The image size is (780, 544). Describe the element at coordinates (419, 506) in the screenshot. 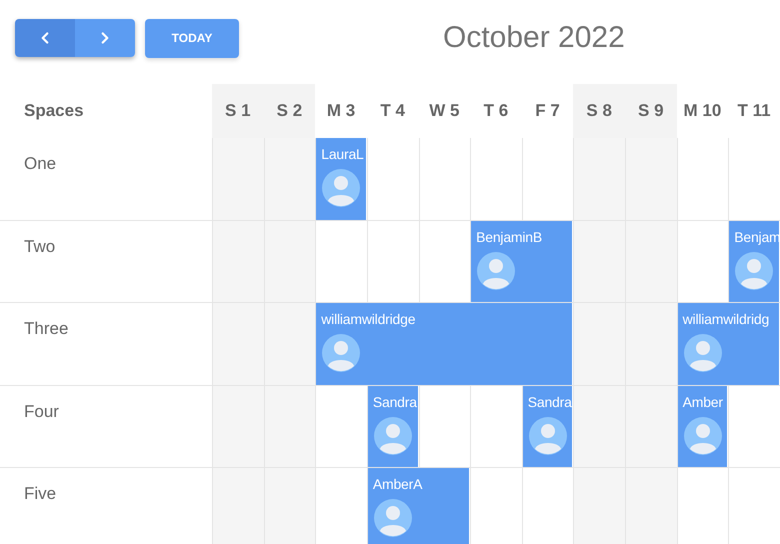

I see `booking-event: AmberA` at that location.